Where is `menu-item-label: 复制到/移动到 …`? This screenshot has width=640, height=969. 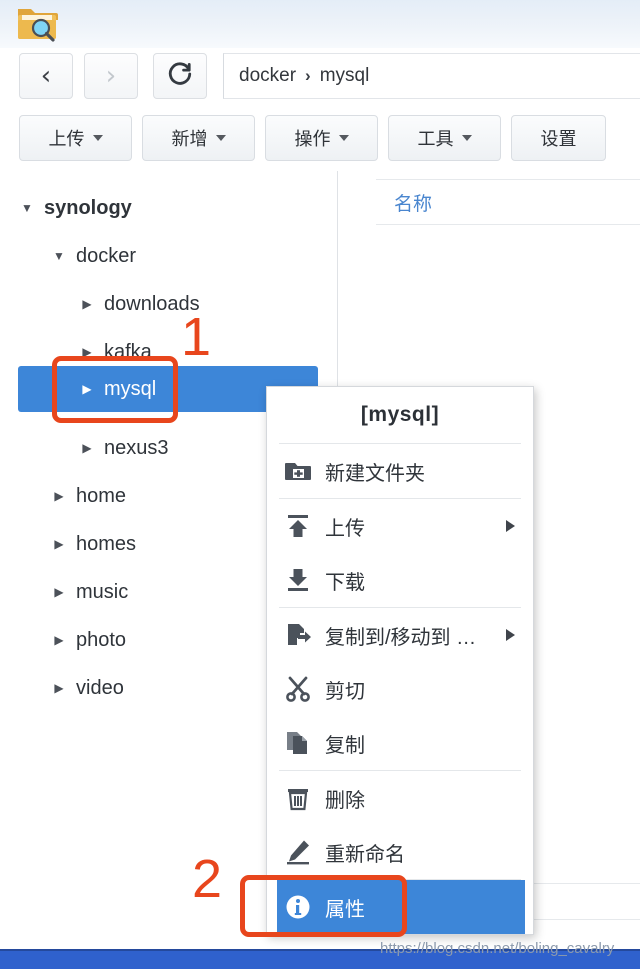 menu-item-label: 复制到/移动到 … is located at coordinates (401, 637).